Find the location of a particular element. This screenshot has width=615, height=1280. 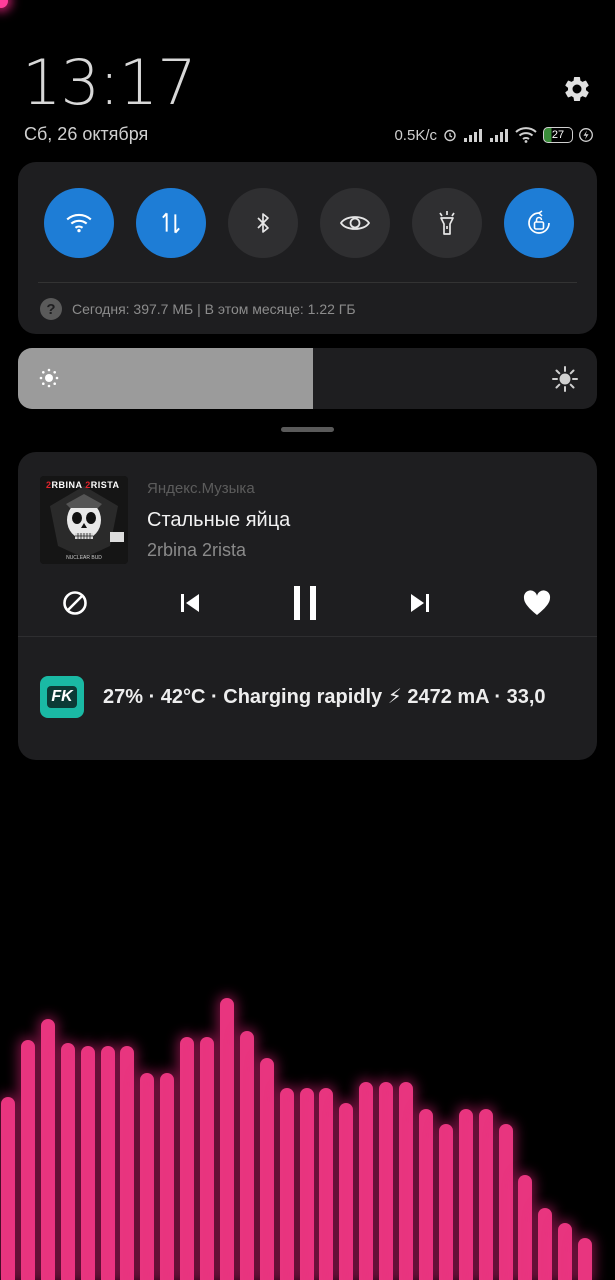

next-button is located at coordinates (420, 603).